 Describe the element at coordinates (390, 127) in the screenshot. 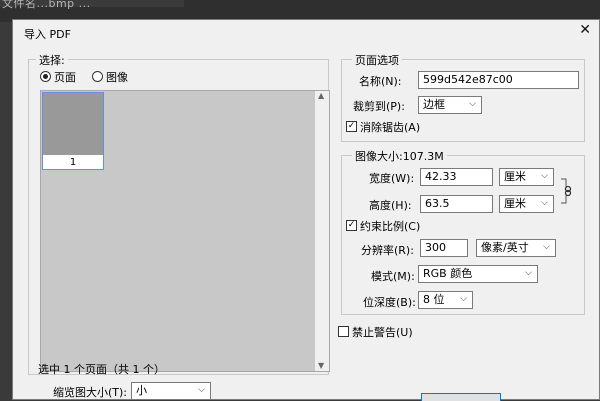

I see `antialias-label: 消除锯齿(A)` at that location.